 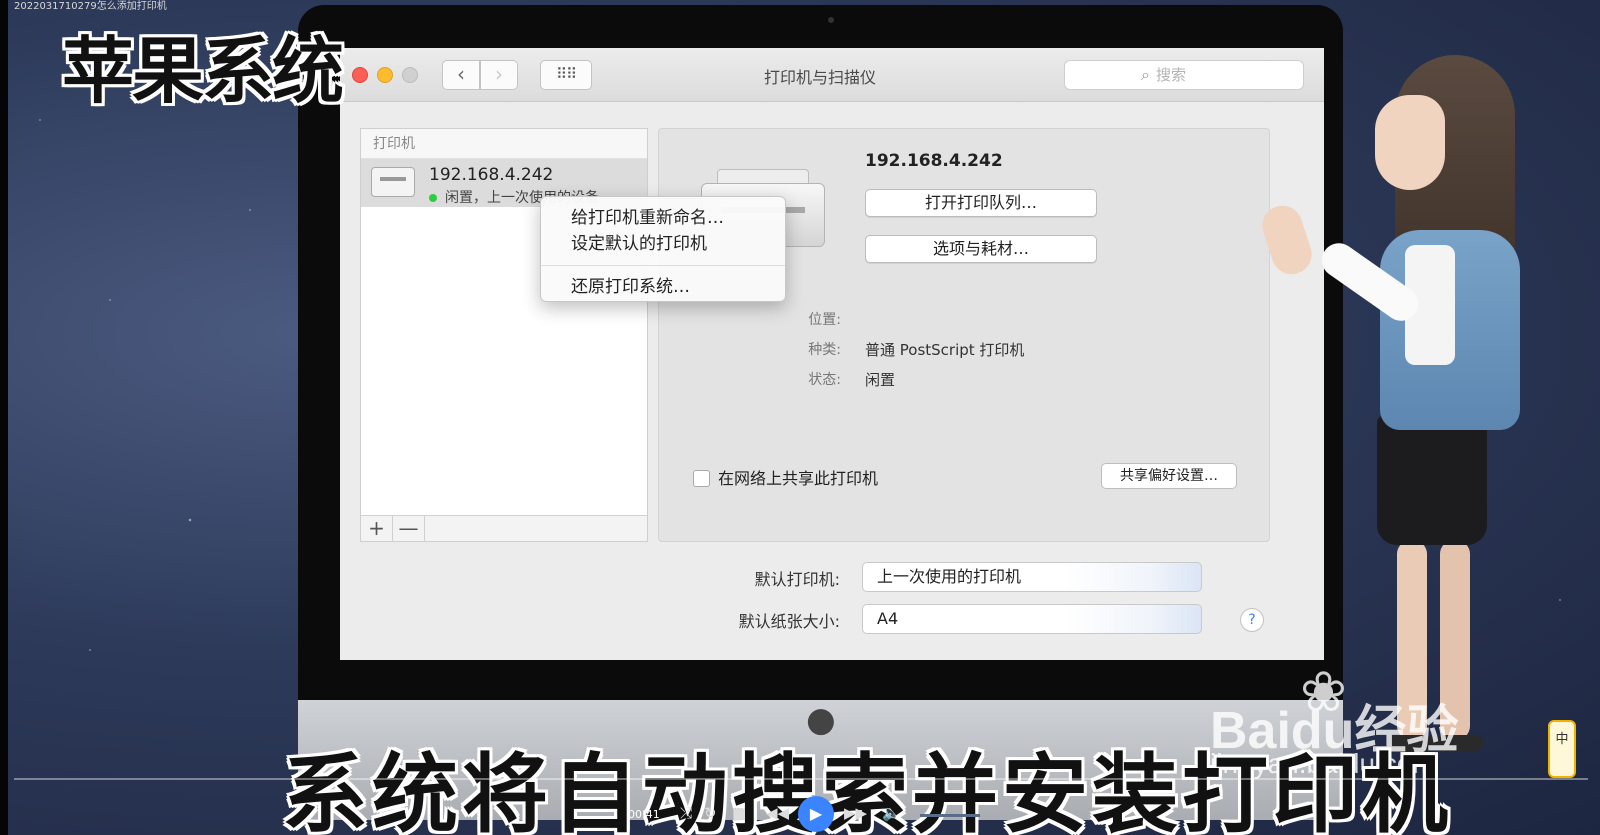 I want to click on kind-value: 普通 PostScript 打印机, so click(x=945, y=350).